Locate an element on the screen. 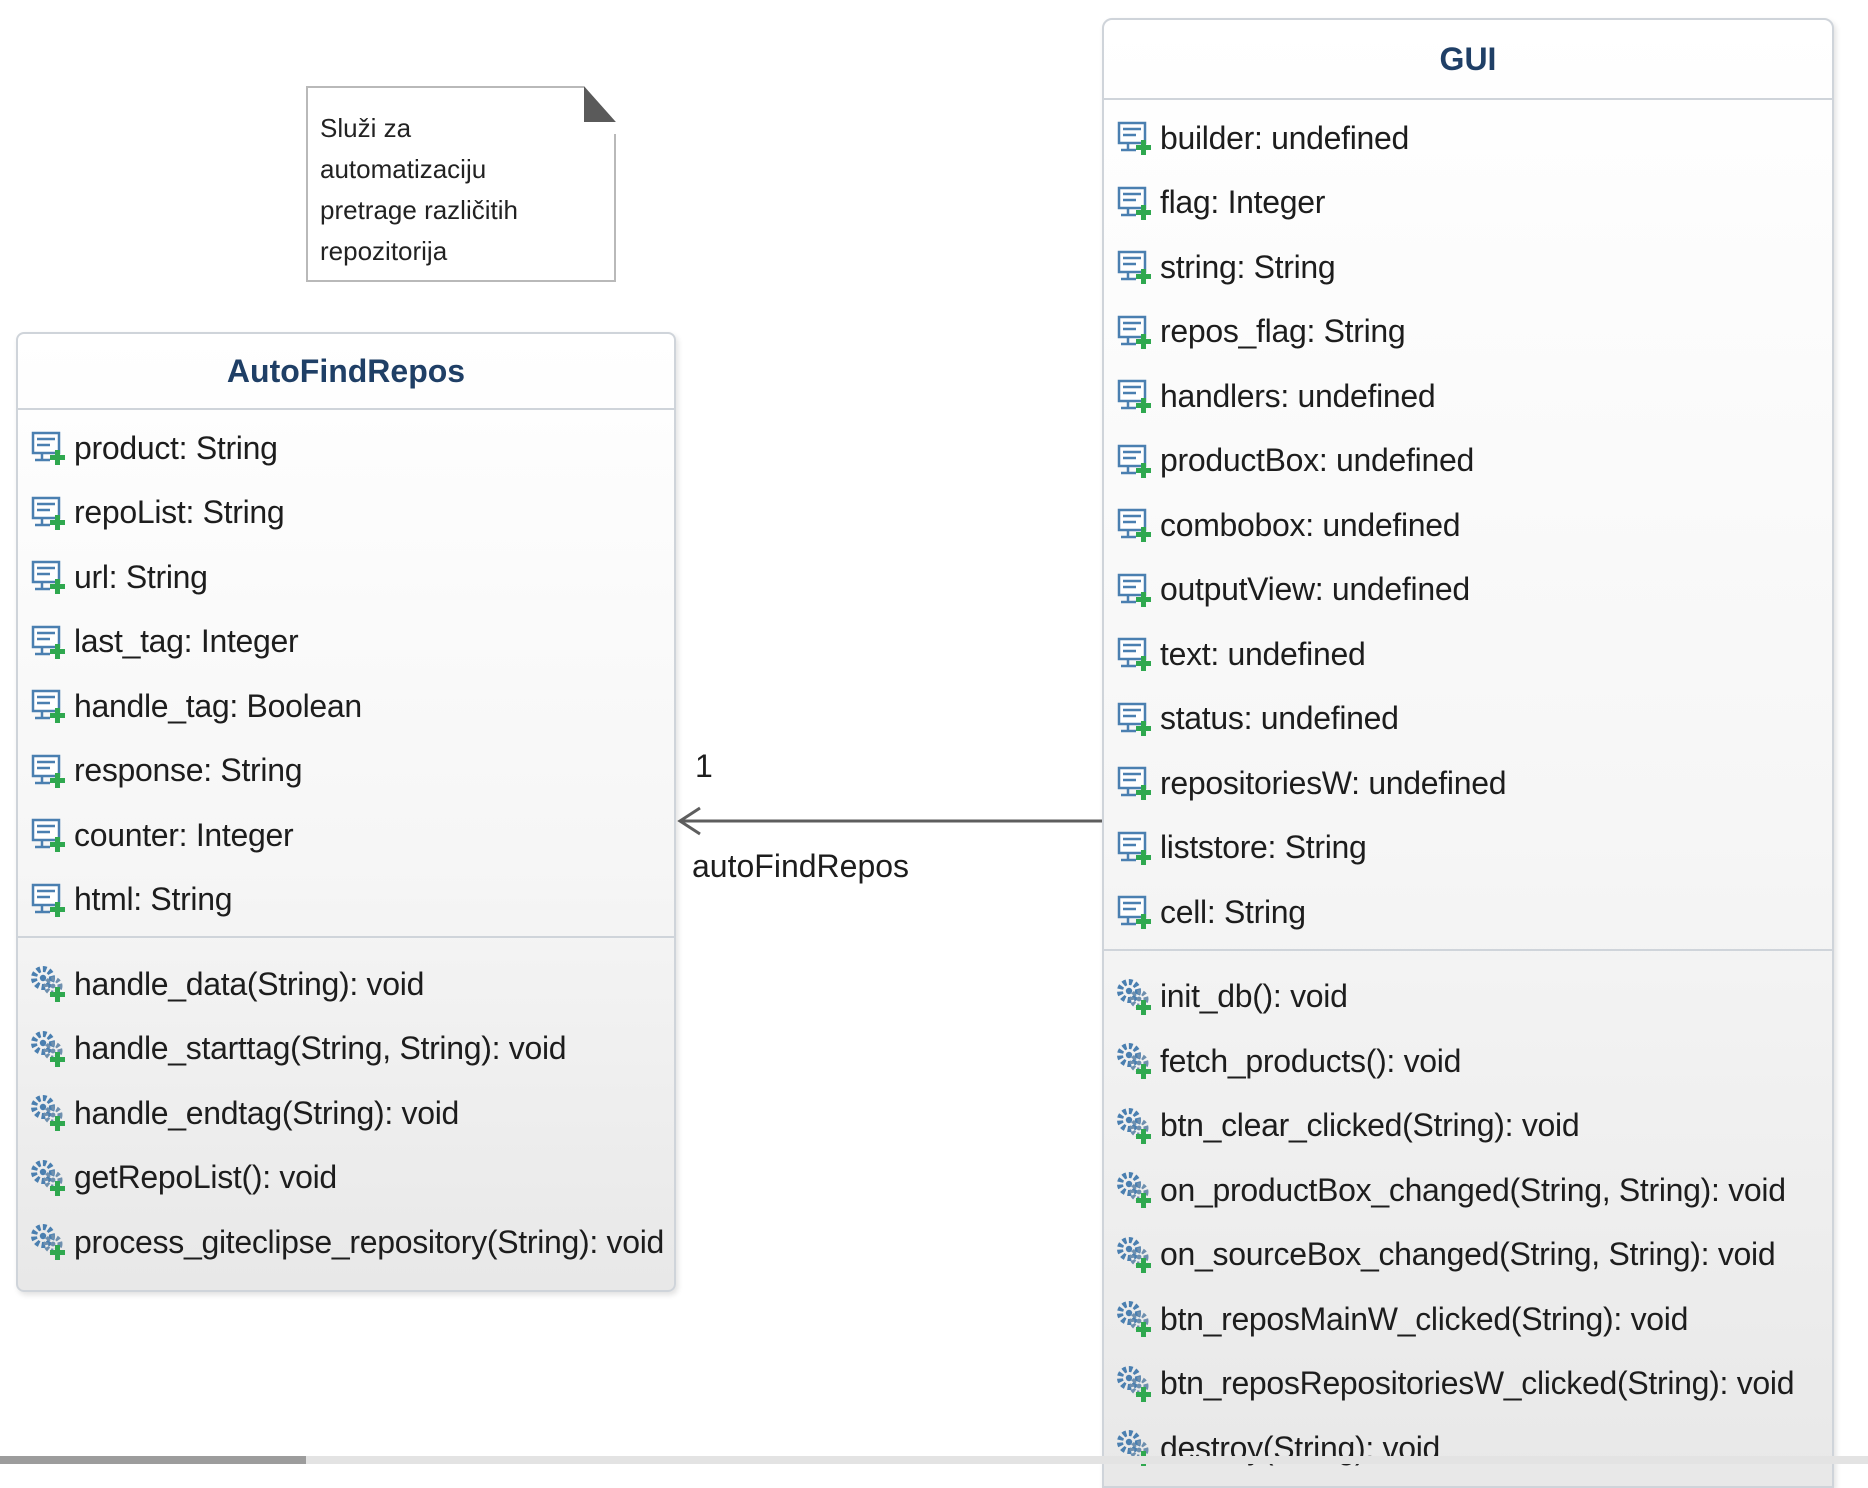  operation-row: handle_endtag(String): void is located at coordinates (346, 1113).